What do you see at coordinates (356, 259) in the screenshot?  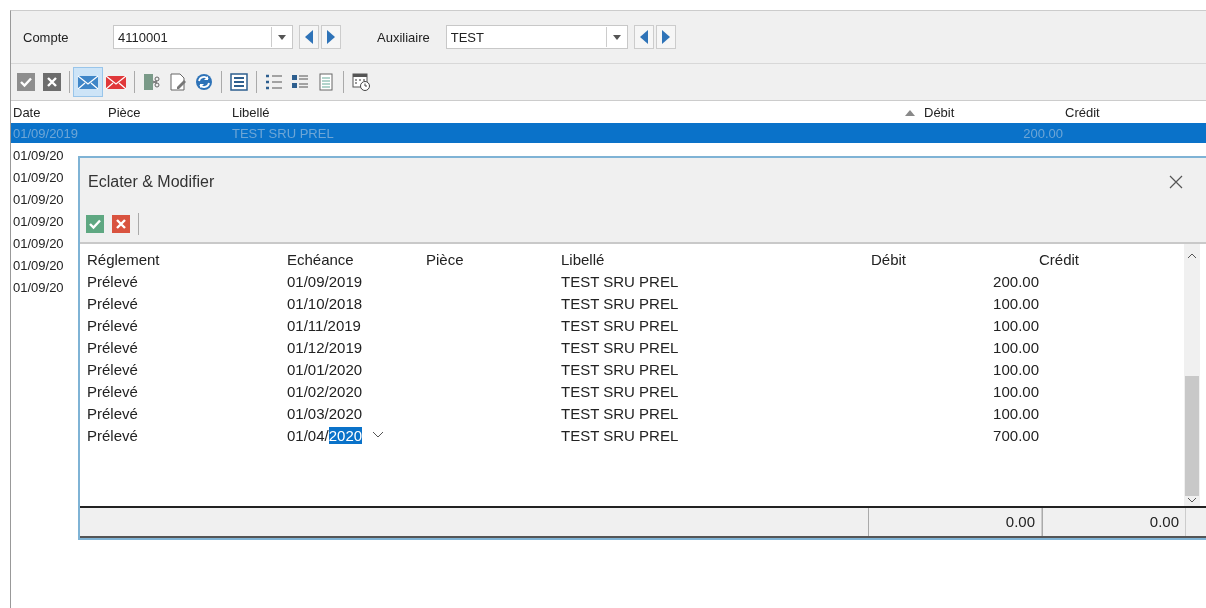 I see `column-header: Echéance` at bounding box center [356, 259].